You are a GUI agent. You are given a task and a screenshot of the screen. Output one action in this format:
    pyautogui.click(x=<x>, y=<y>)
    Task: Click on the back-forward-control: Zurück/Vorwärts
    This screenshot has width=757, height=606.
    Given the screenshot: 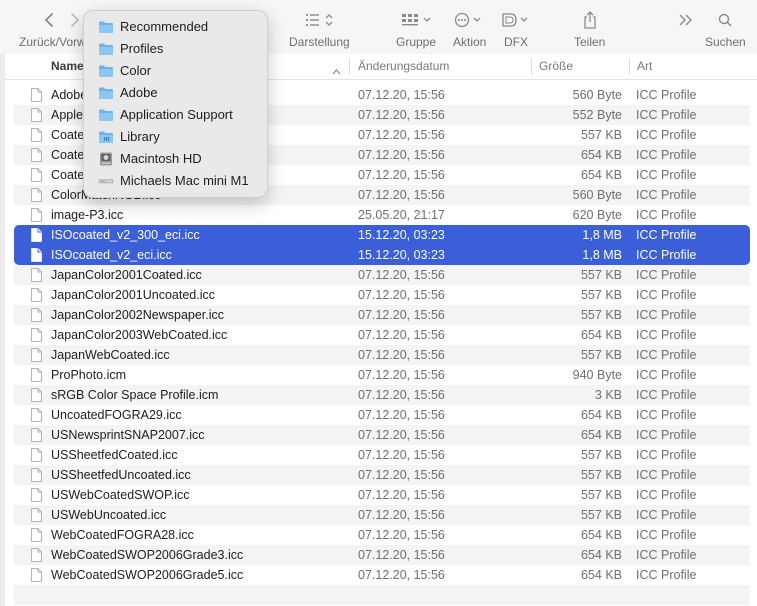 What is the action you would take?
    pyautogui.click(x=60, y=27)
    